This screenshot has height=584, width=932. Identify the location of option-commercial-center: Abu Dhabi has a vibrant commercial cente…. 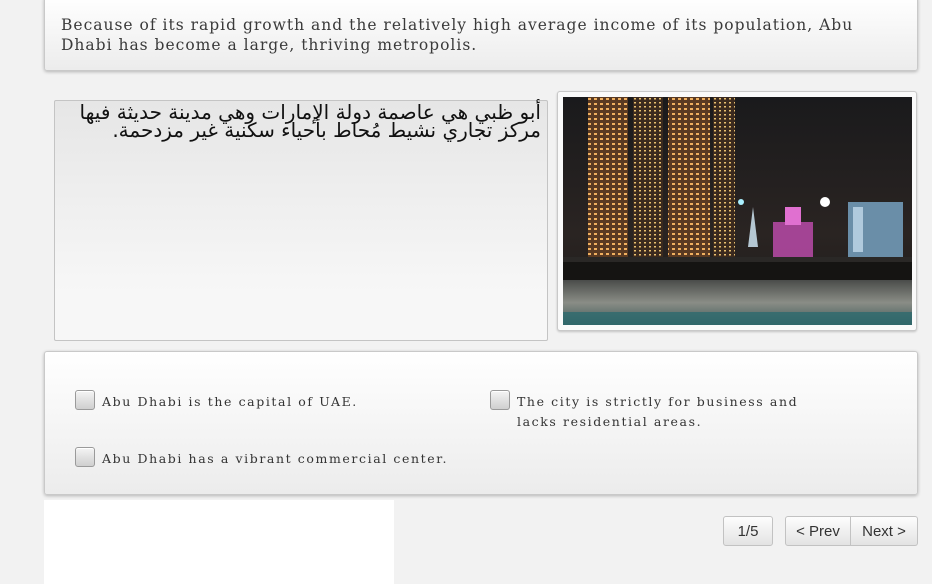
(261, 458).